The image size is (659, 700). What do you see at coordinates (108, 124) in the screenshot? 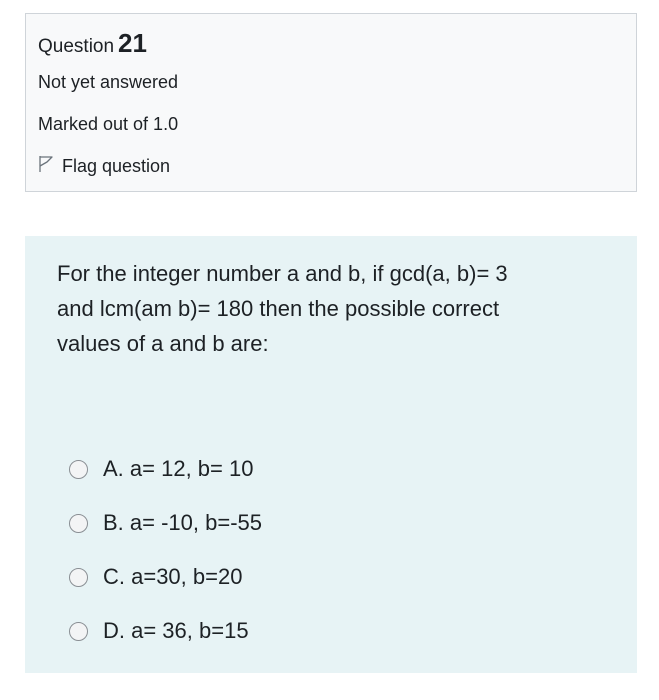
I see `question-grade: Marked out of 1.0` at bounding box center [108, 124].